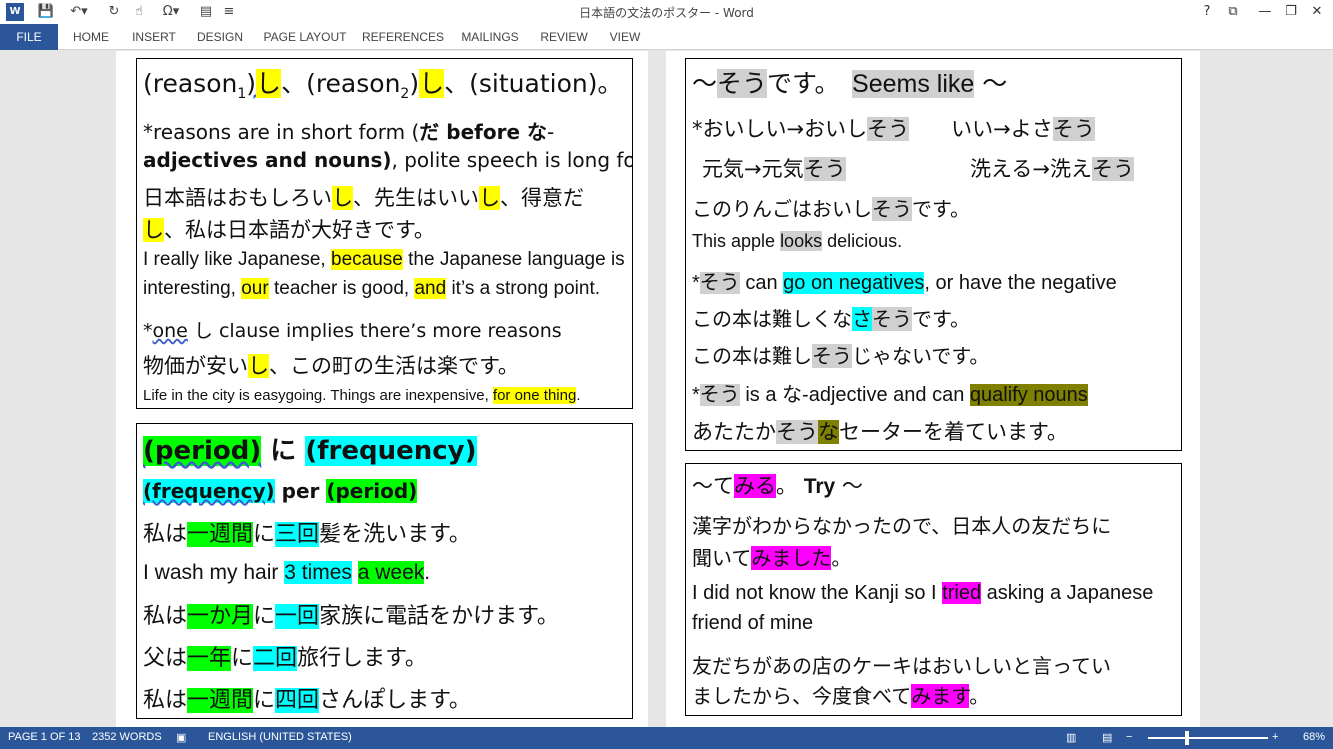 This screenshot has width=1333, height=749. Describe the element at coordinates (331, 366) in the screenshot. I see `example-jp-2: 物価が安いし、この町の生活は楽です。` at that location.